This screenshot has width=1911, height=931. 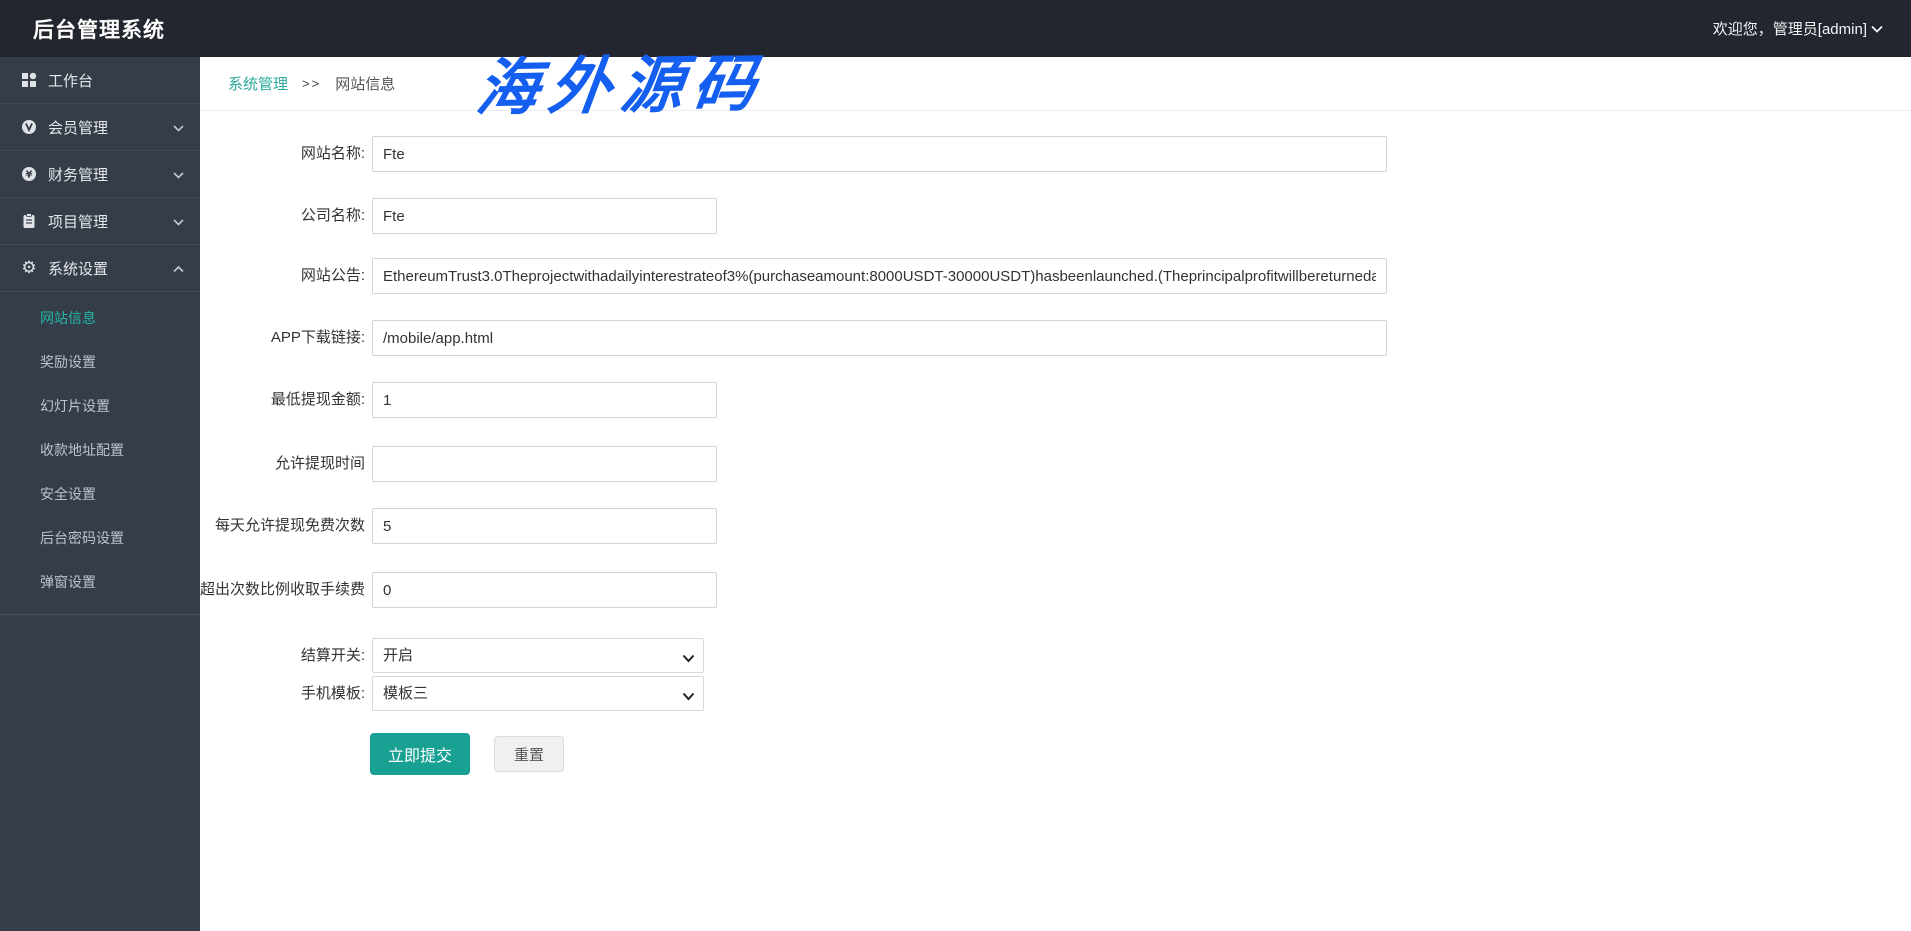 What do you see at coordinates (78, 269) in the screenshot?
I see `sidebar-item-label: 系统设置` at bounding box center [78, 269].